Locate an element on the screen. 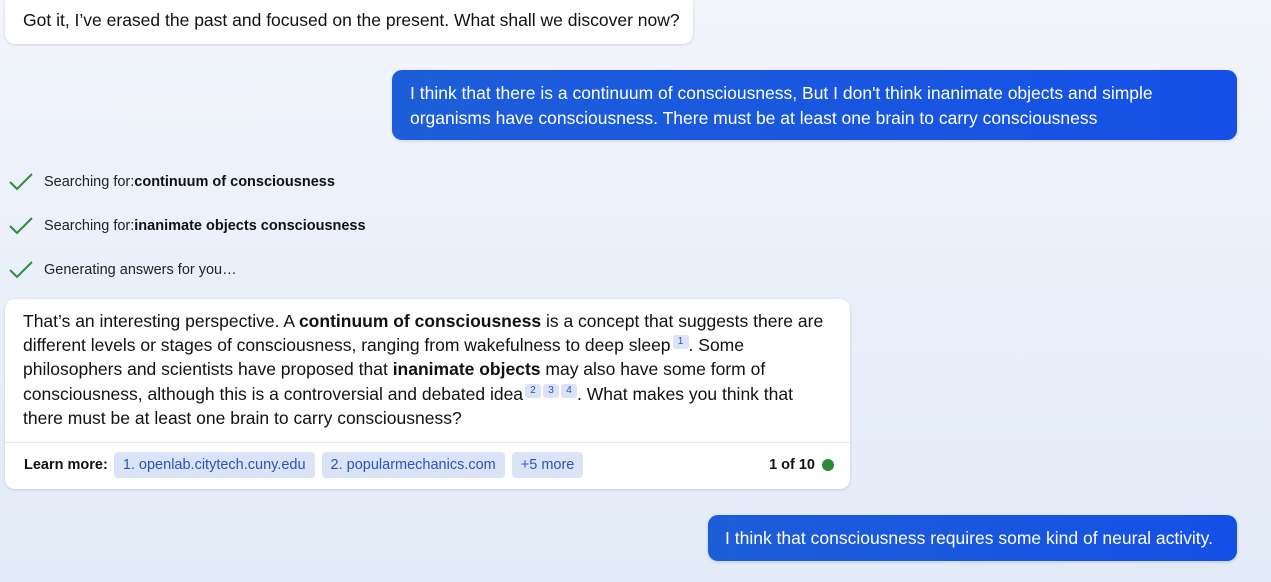 The width and height of the screenshot is (1271, 582). answer-bold-term: inanimate objects is located at coordinates (466, 369).